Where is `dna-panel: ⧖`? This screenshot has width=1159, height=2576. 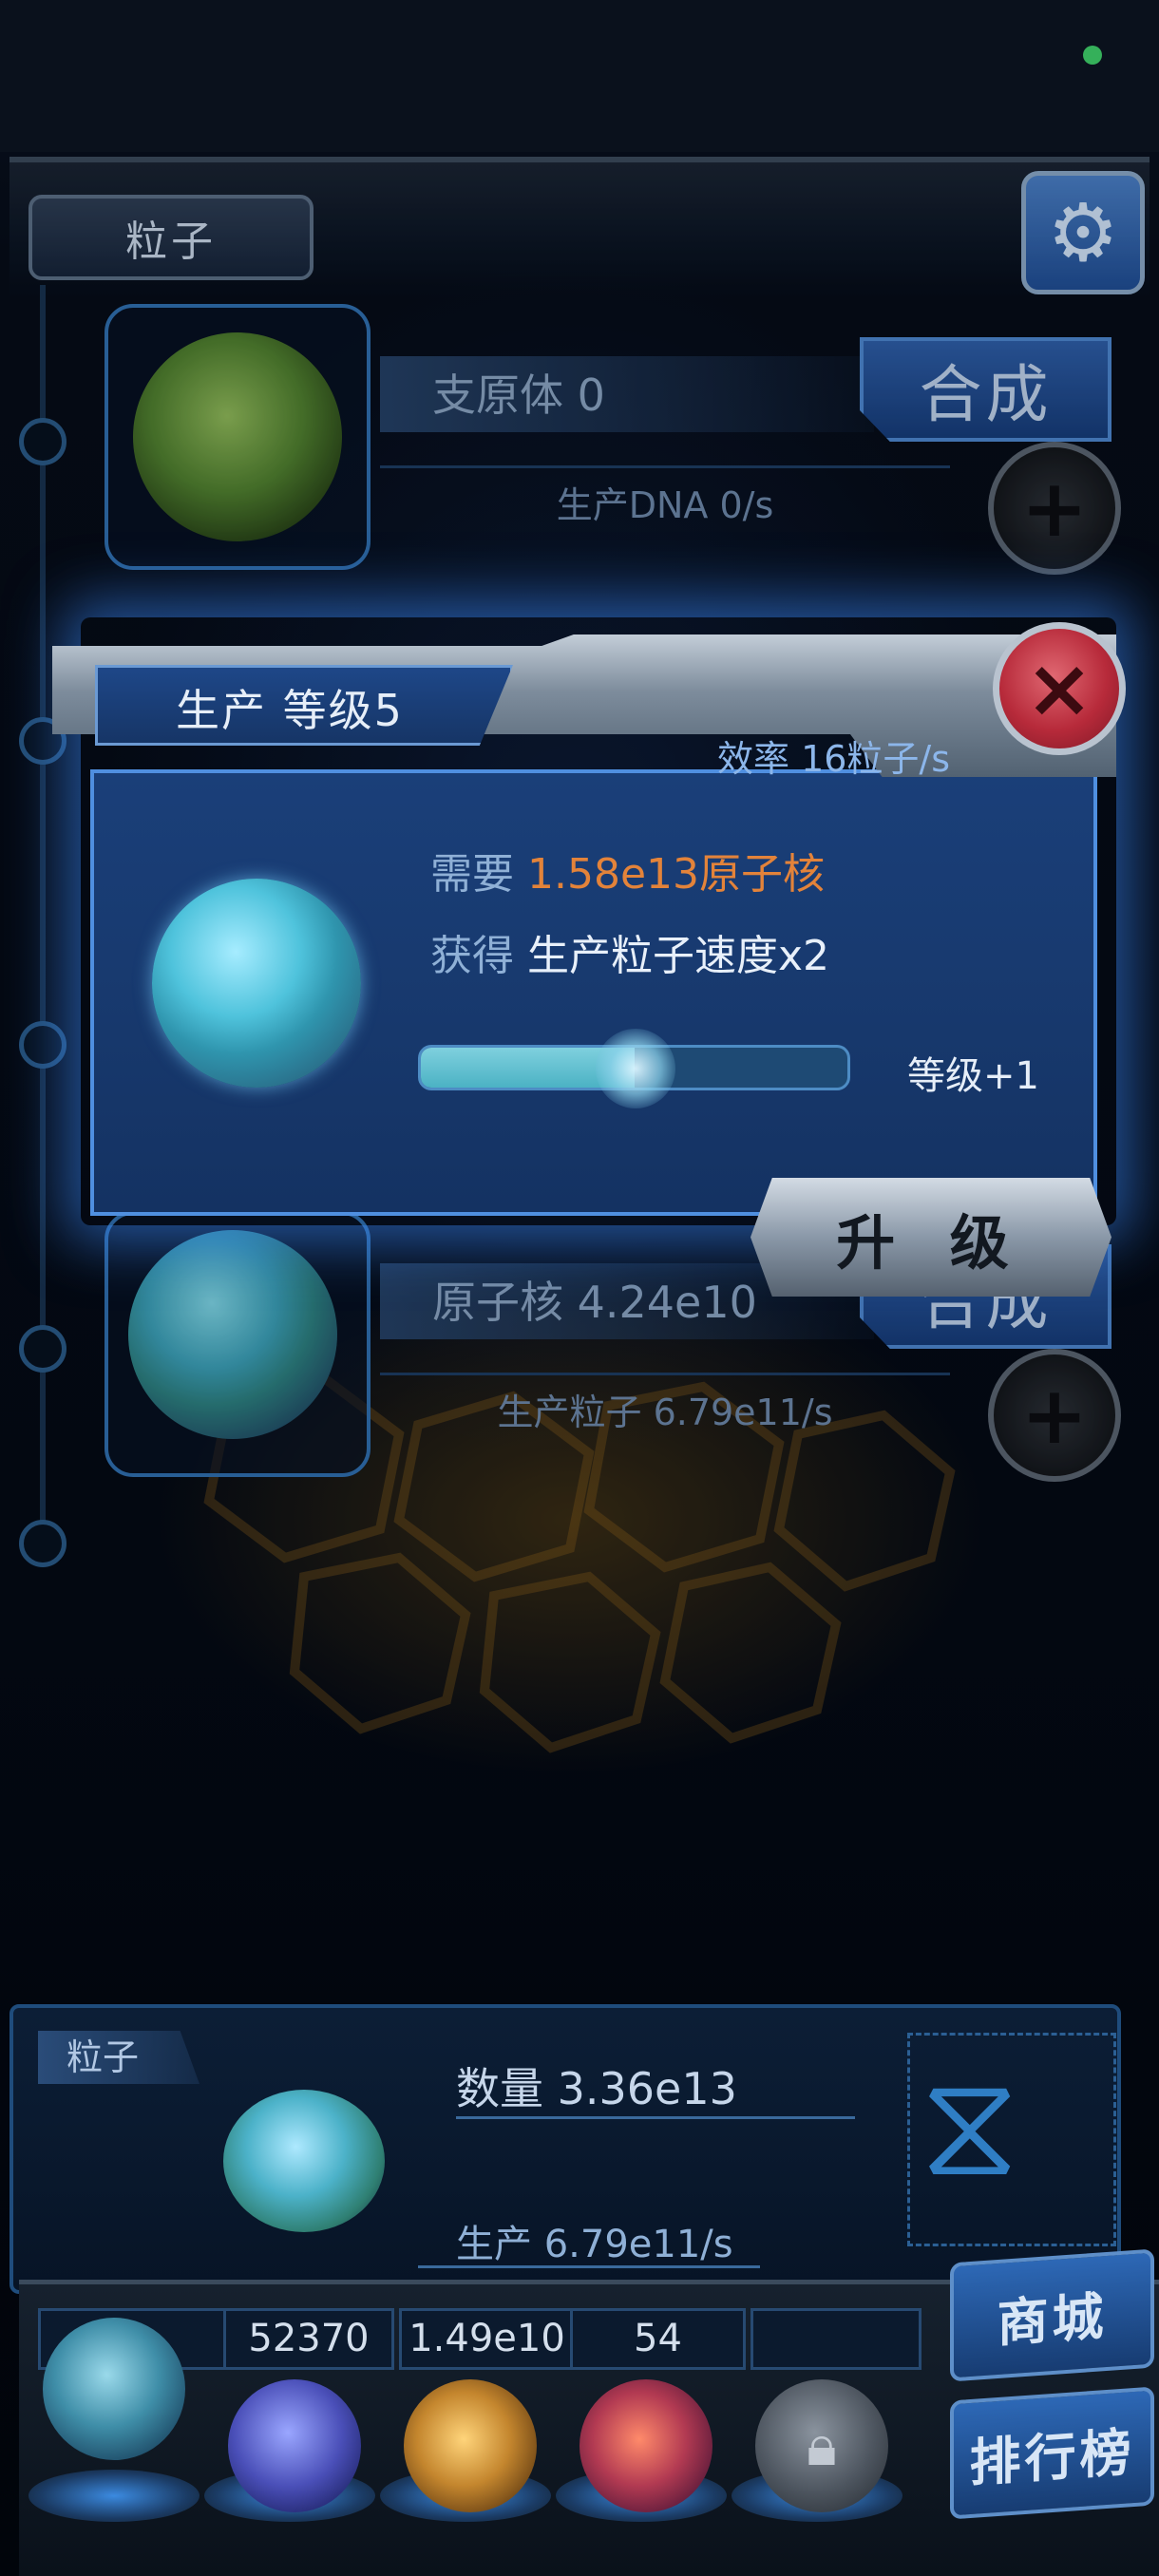 dna-panel: ⧖ is located at coordinates (1011, 2139).